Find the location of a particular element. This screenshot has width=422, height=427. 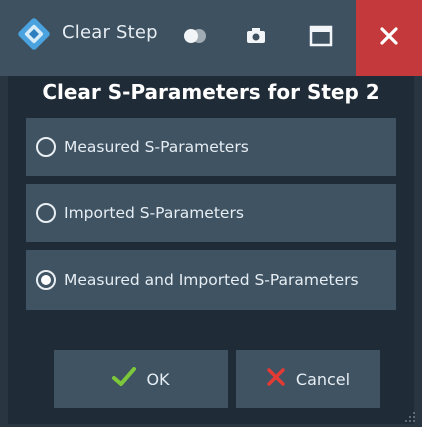

option-label: Measured and Imported S-Parameters is located at coordinates (211, 280).